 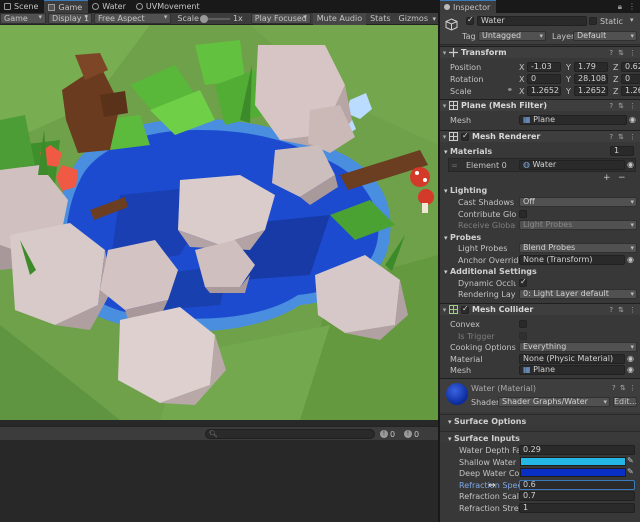 What do you see at coordinates (523, 214) in the screenshot?
I see `contribute-gi-checkbox` at bounding box center [523, 214].